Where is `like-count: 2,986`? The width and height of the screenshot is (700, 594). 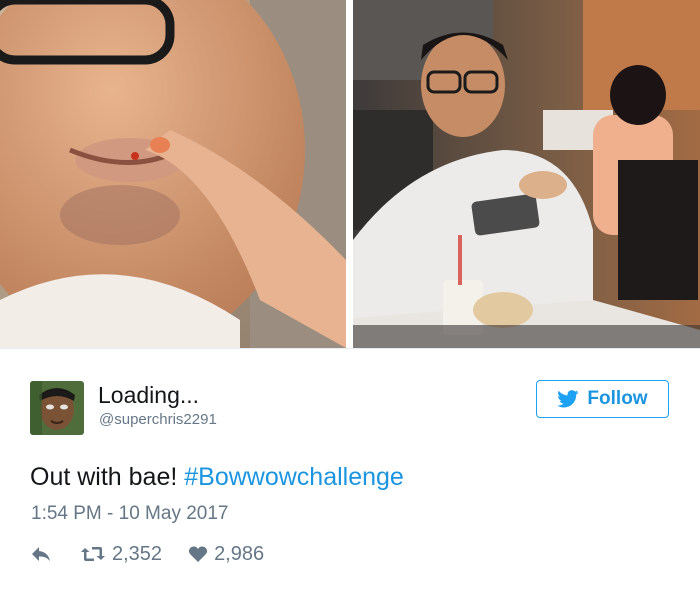
like-count: 2,986 is located at coordinates (239, 553).